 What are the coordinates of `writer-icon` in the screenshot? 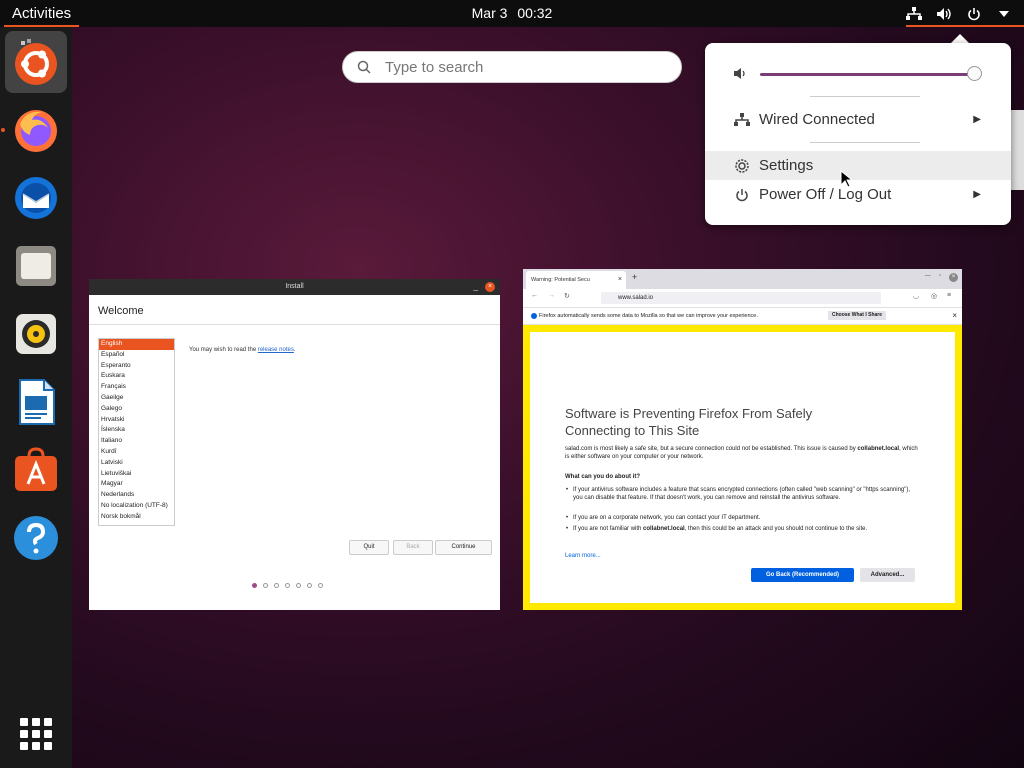 It's located at (37, 402).